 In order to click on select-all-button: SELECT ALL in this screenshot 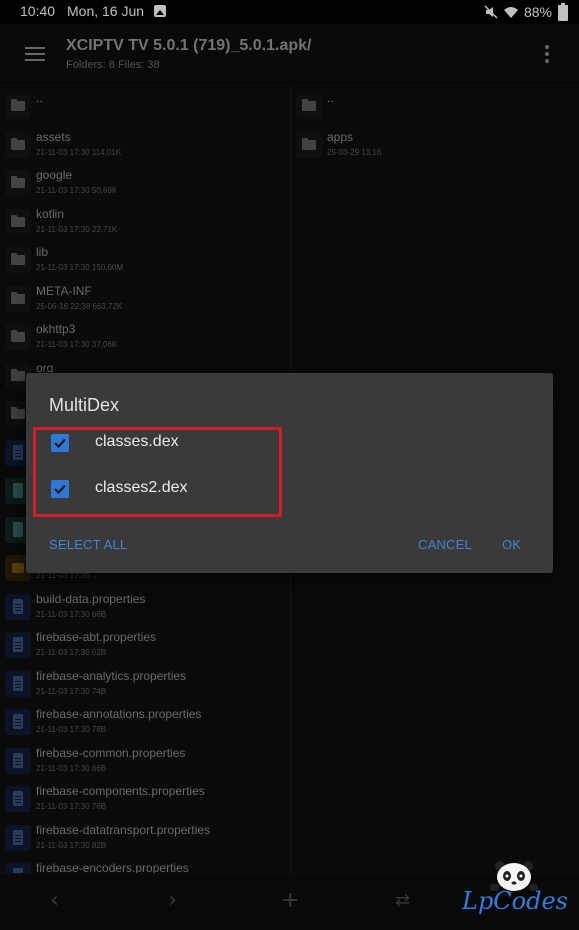, I will do `click(88, 544)`.